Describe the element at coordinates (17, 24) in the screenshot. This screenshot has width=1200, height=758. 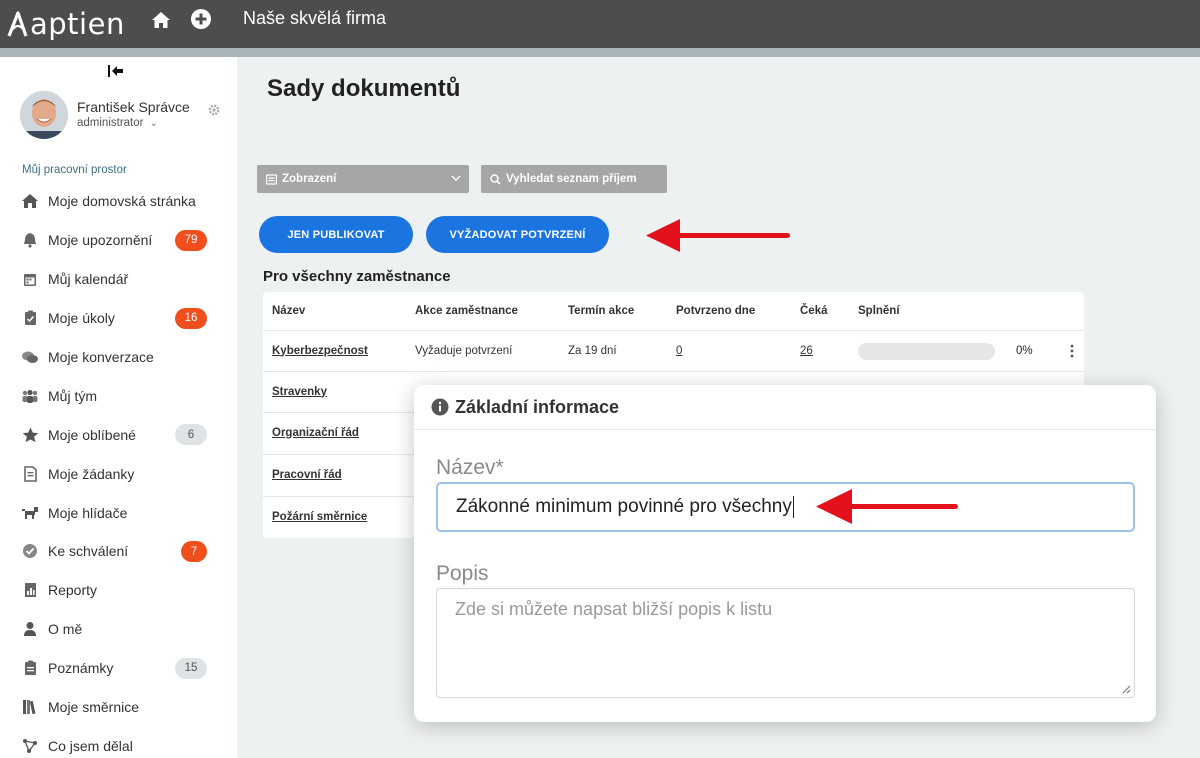
I see `logo-mark-icon` at that location.